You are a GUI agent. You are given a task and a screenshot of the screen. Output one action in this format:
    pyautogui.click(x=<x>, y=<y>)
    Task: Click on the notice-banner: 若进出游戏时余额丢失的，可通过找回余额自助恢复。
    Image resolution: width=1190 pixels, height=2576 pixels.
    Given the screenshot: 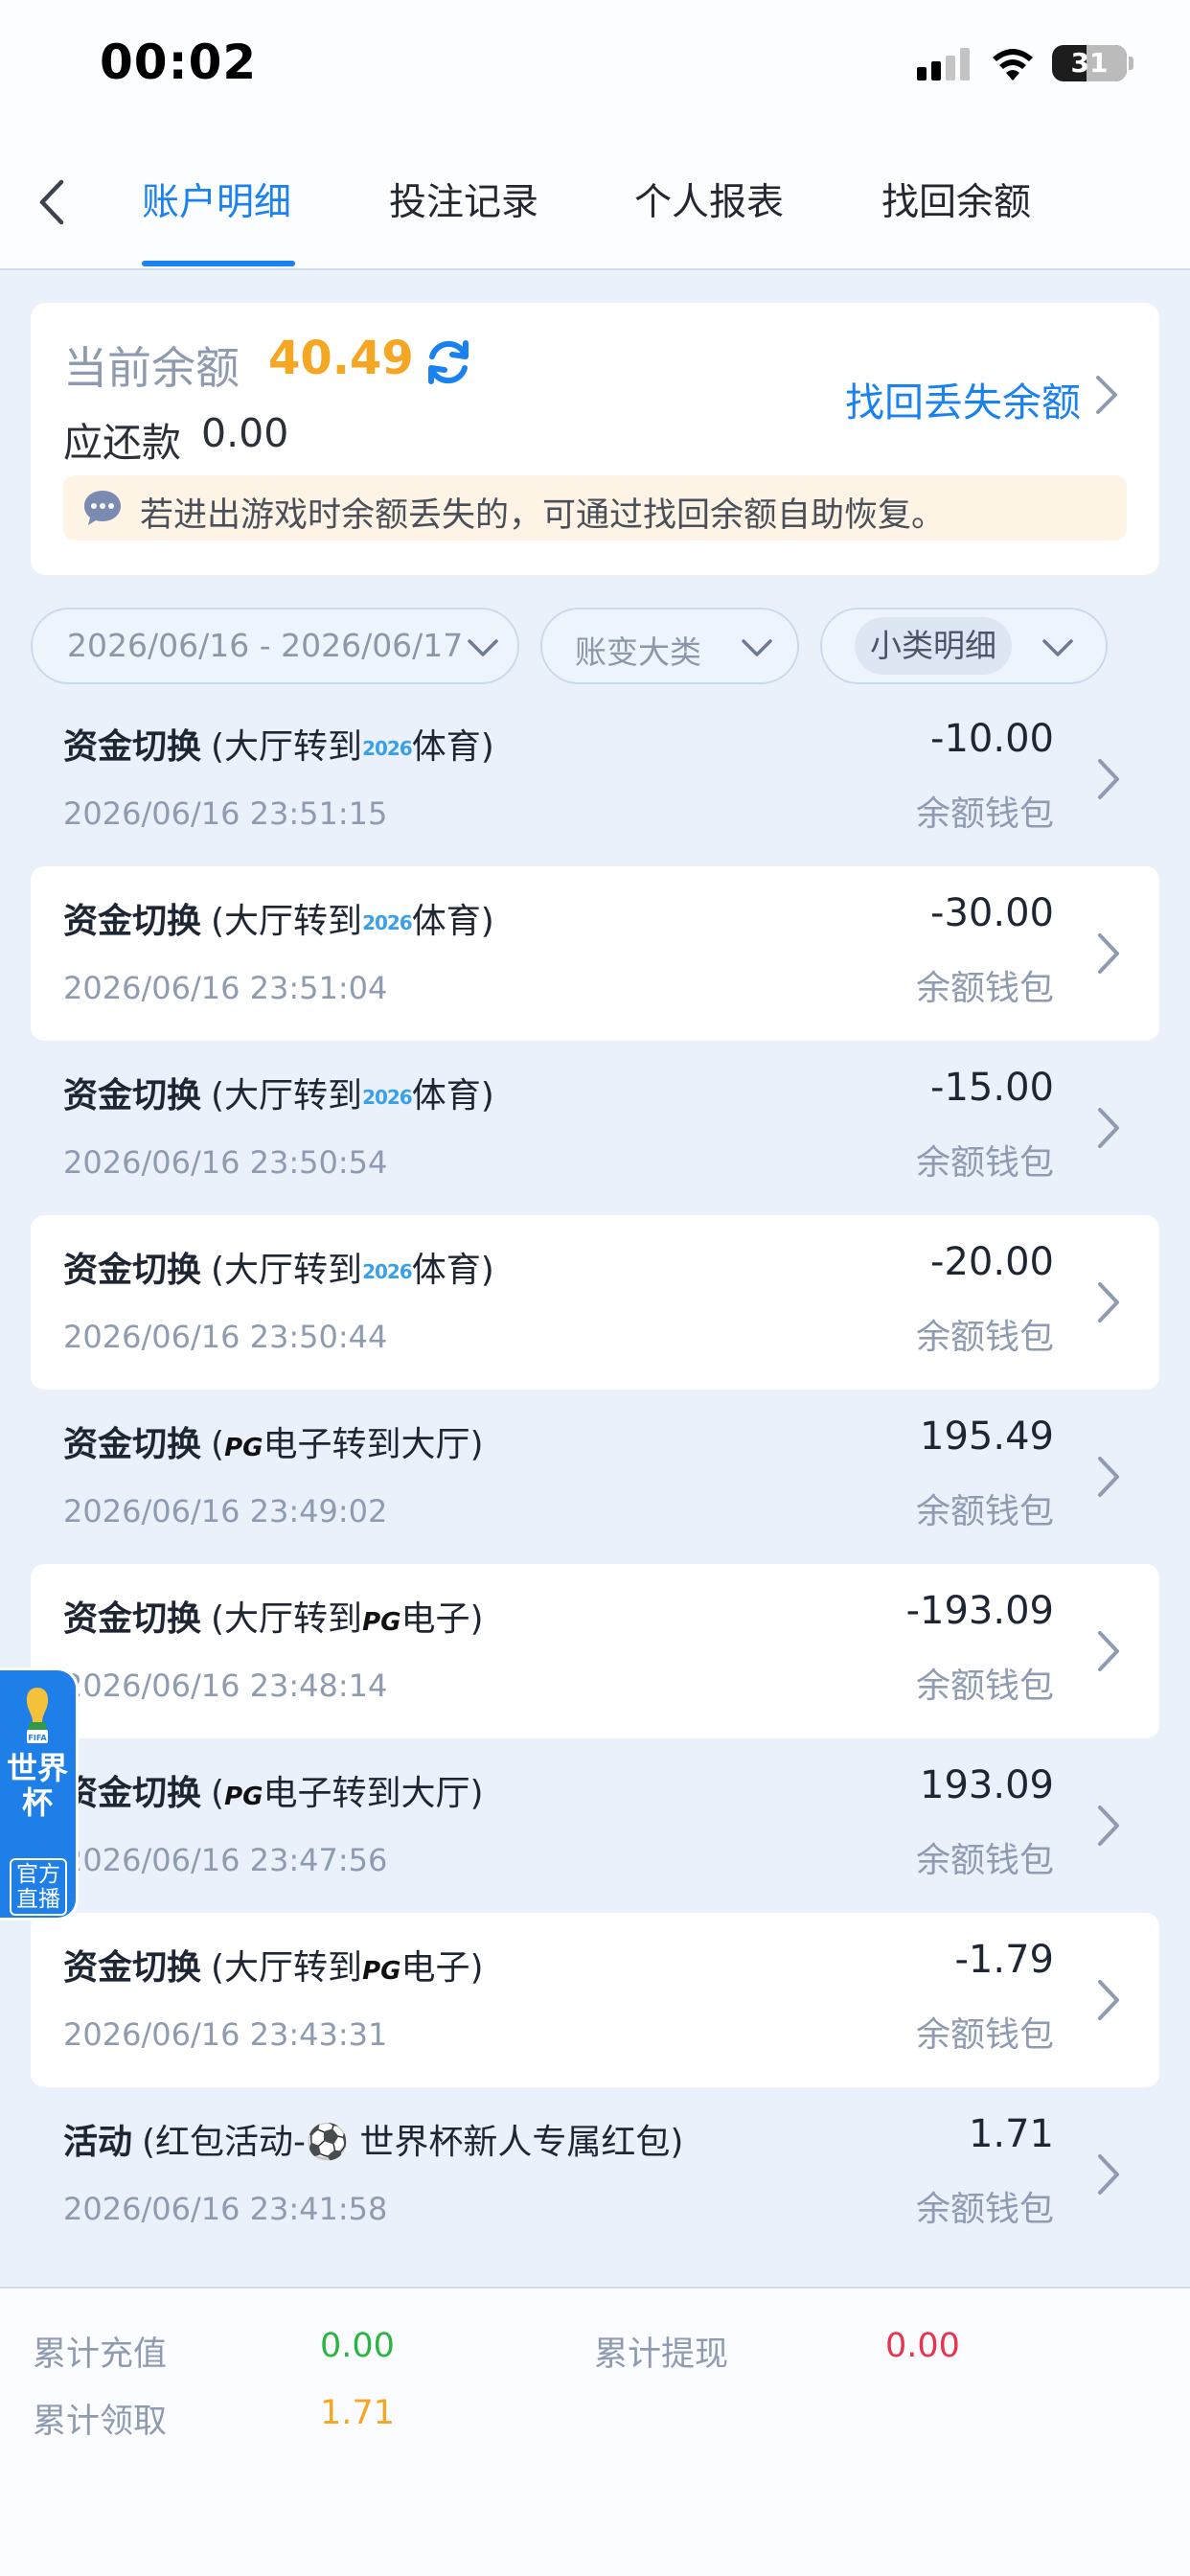 What is the action you would take?
    pyautogui.click(x=595, y=508)
    